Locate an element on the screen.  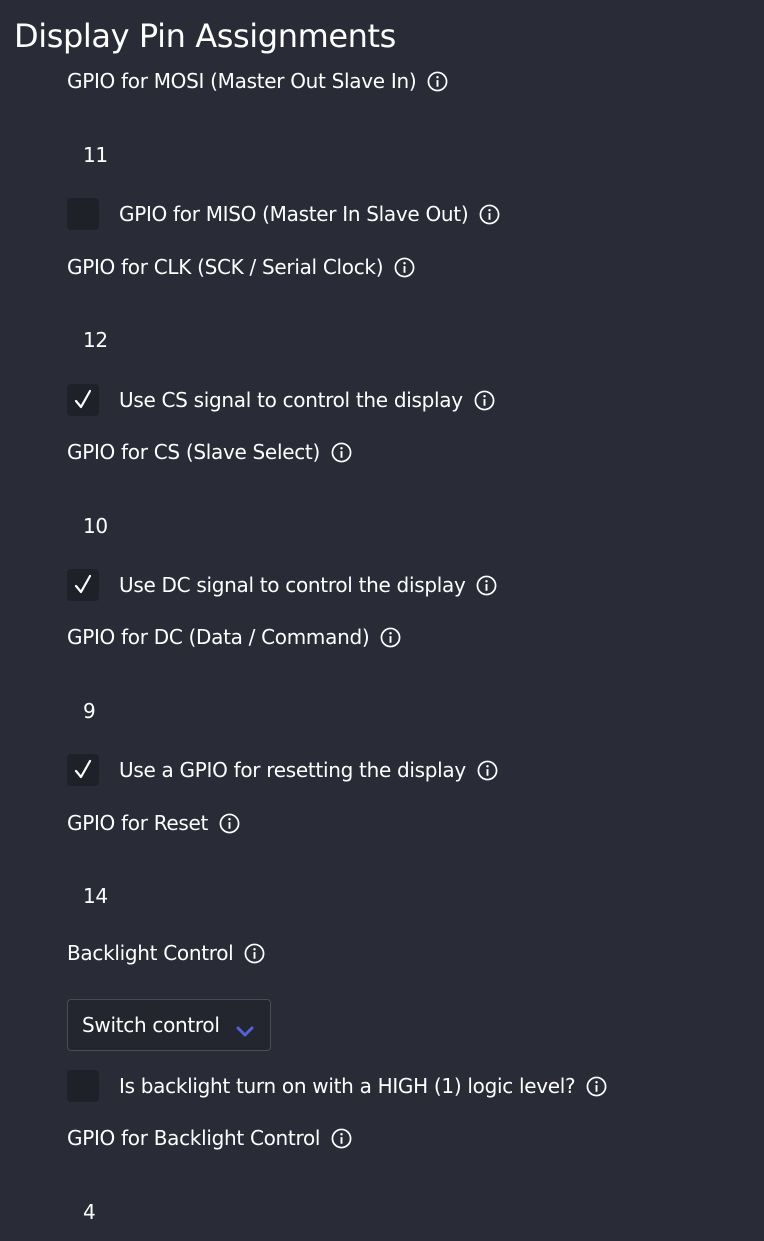
reset-label: GPIO for Reset is located at coordinates (138, 823).